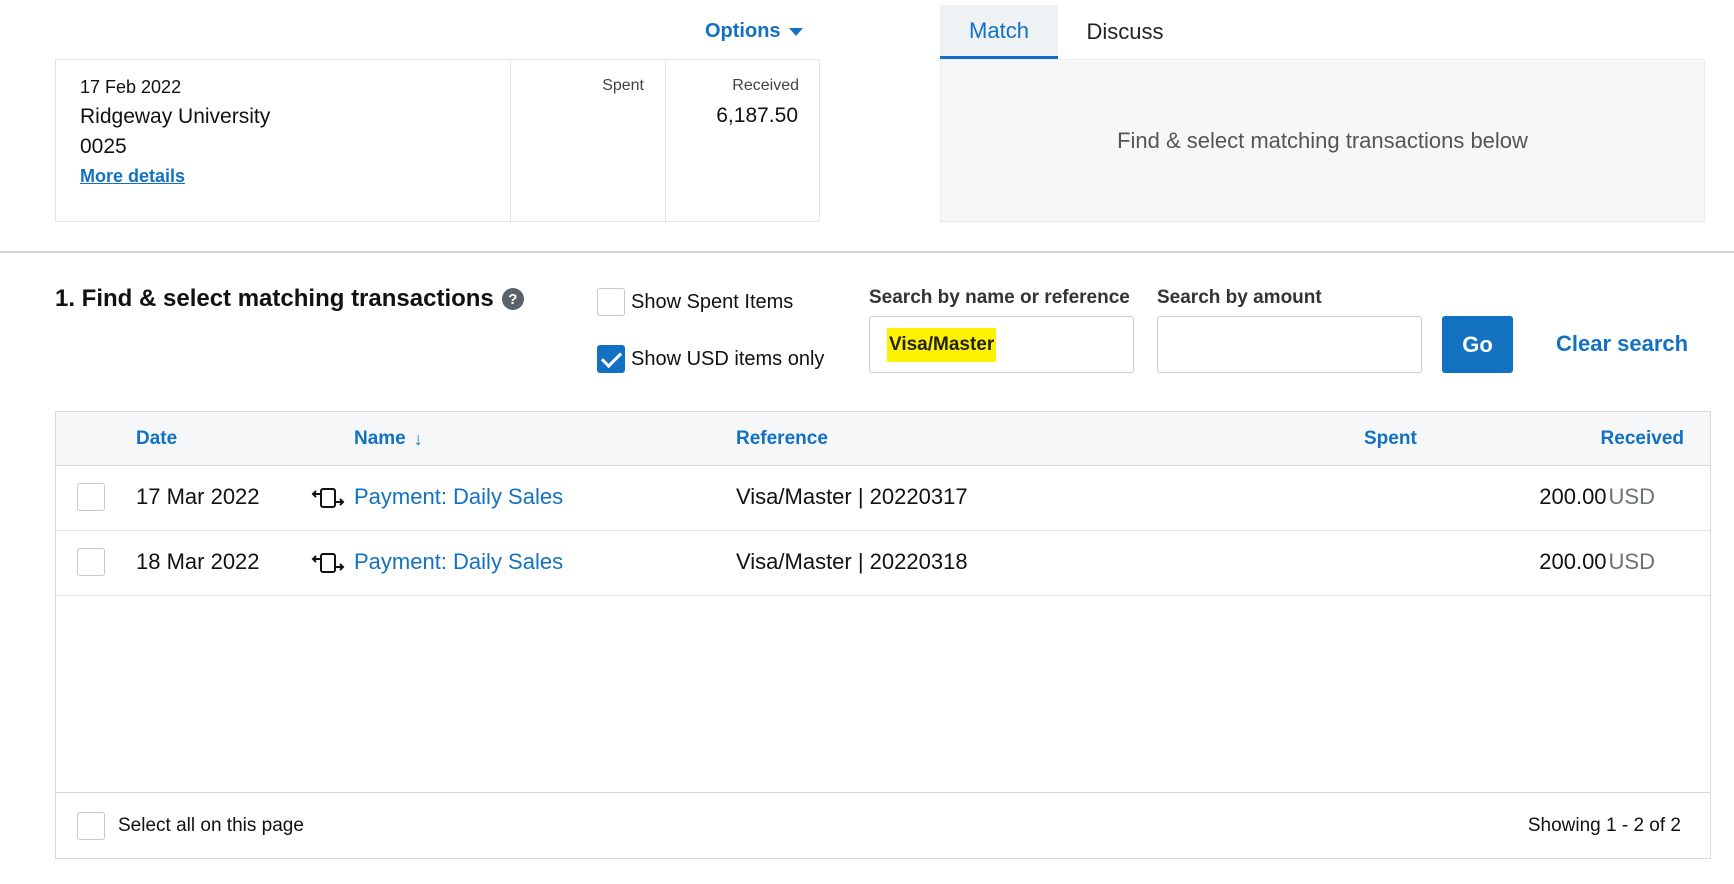 The height and width of the screenshot is (884, 1734). I want to click on search-name-label: Search by name or reference, so click(999, 297).